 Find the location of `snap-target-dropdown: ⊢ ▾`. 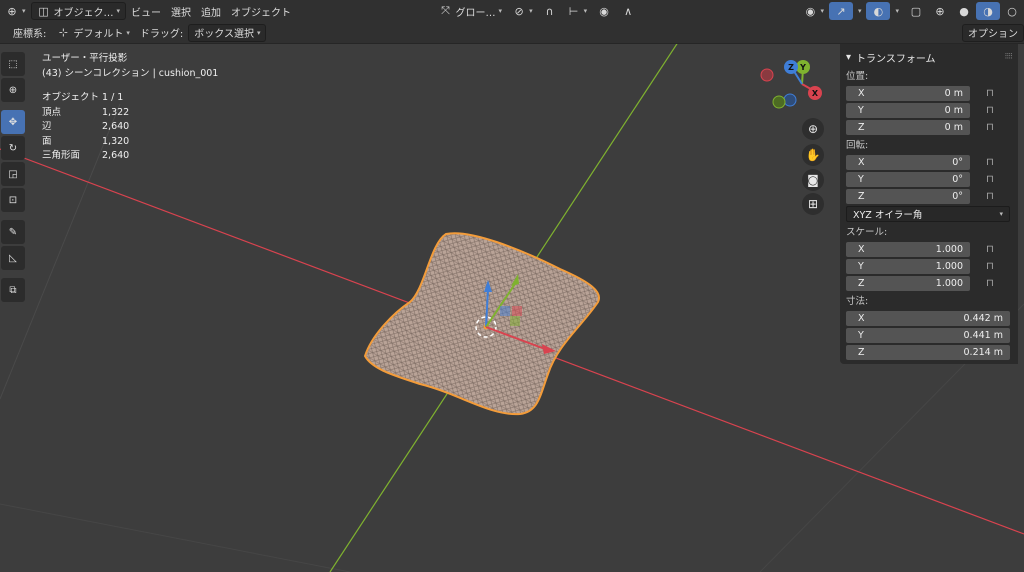

snap-target-dropdown: ⊢ ▾ is located at coordinates (577, 11).